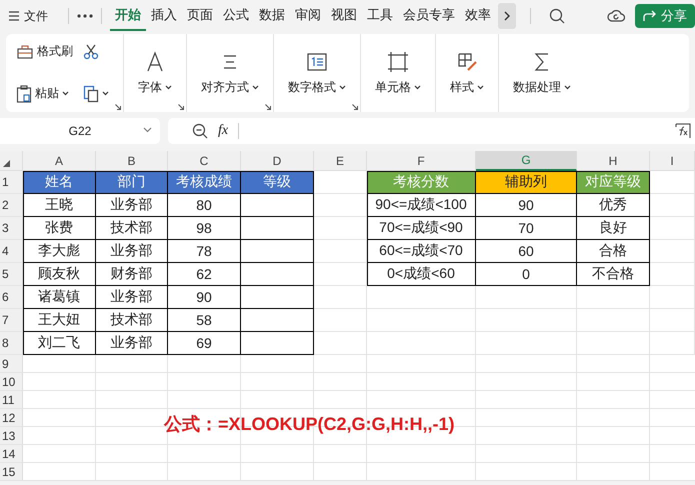 Image resolution: width=695 pixels, height=485 pixels. I want to click on header-cell: 考核分数, so click(421, 182).